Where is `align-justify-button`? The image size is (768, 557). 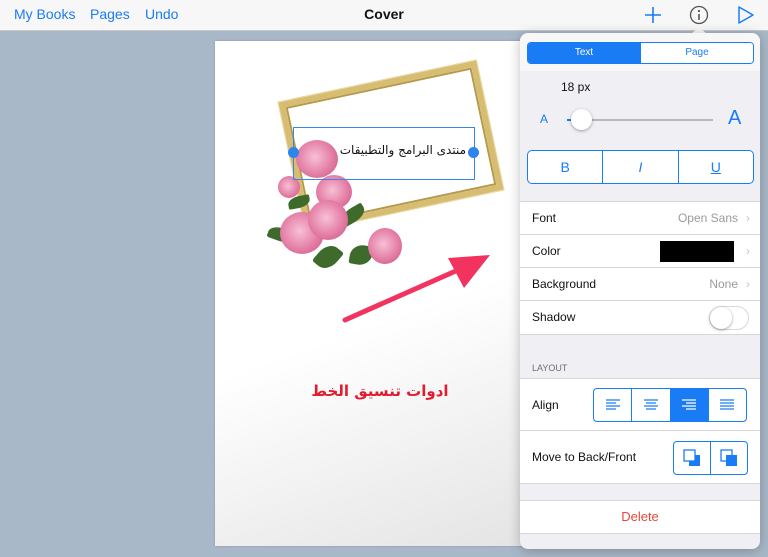
align-justify-button is located at coordinates (726, 405).